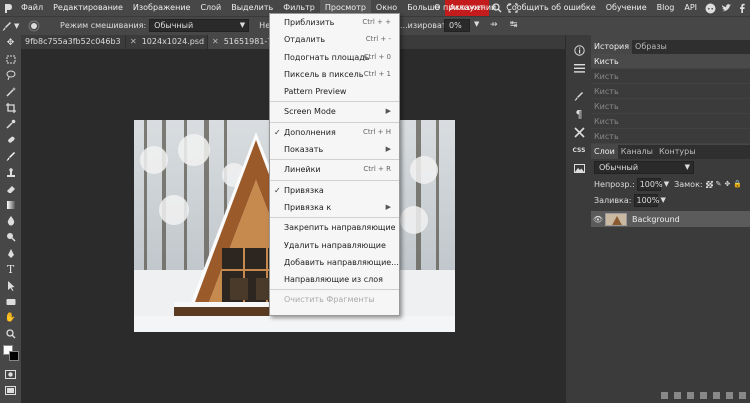  I want to click on reddit-icon, so click(710, 8).